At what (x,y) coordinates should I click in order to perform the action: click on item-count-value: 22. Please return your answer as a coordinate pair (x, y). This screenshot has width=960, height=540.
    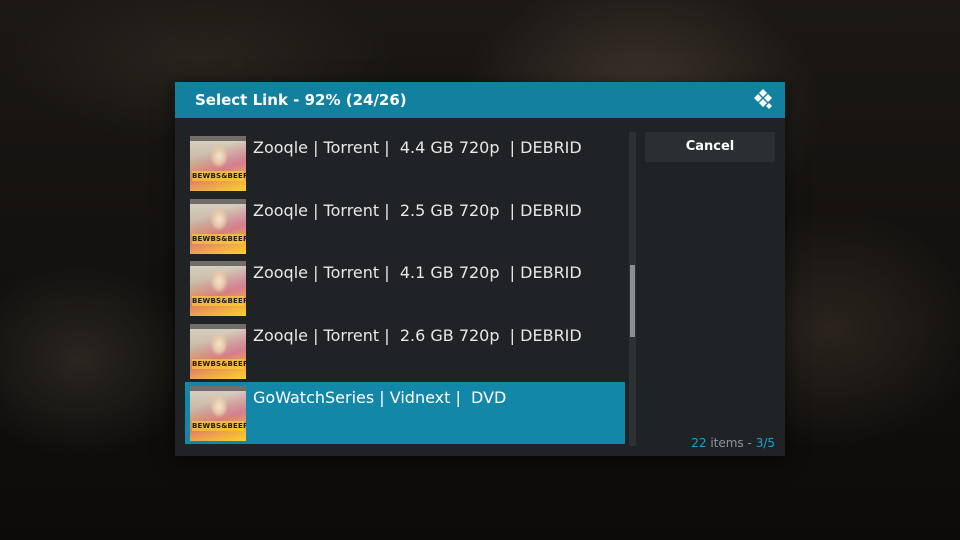
    Looking at the image, I should click on (699, 443).